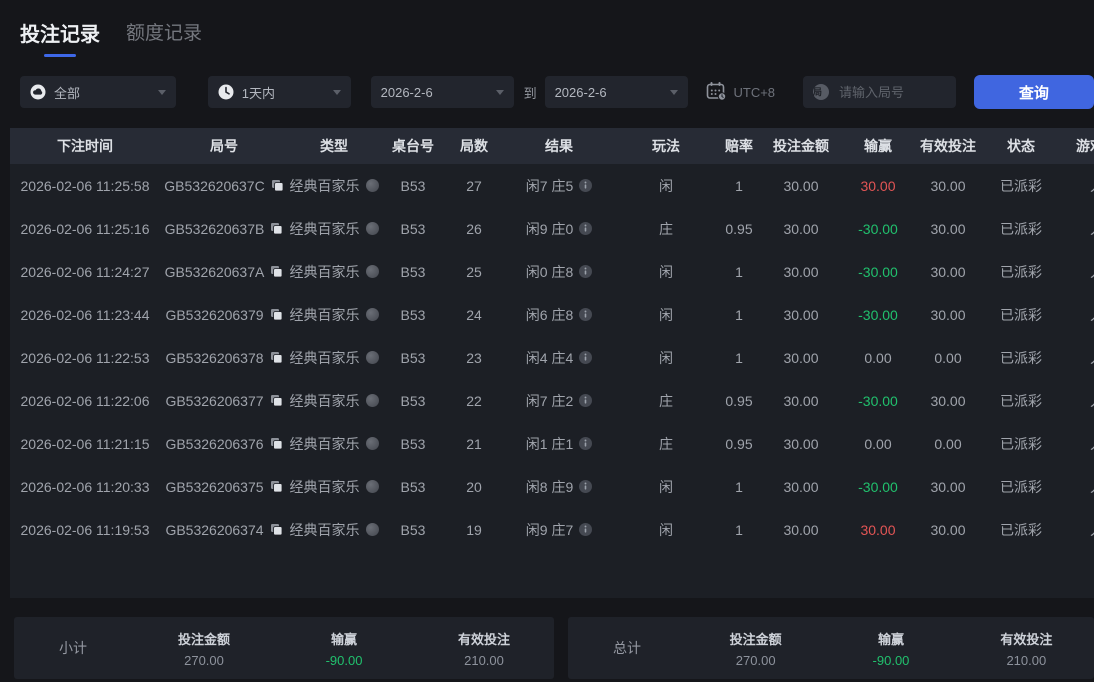 The height and width of the screenshot is (682, 1094). Describe the element at coordinates (821, 92) in the screenshot. I see `round-number-icon: 局` at that location.